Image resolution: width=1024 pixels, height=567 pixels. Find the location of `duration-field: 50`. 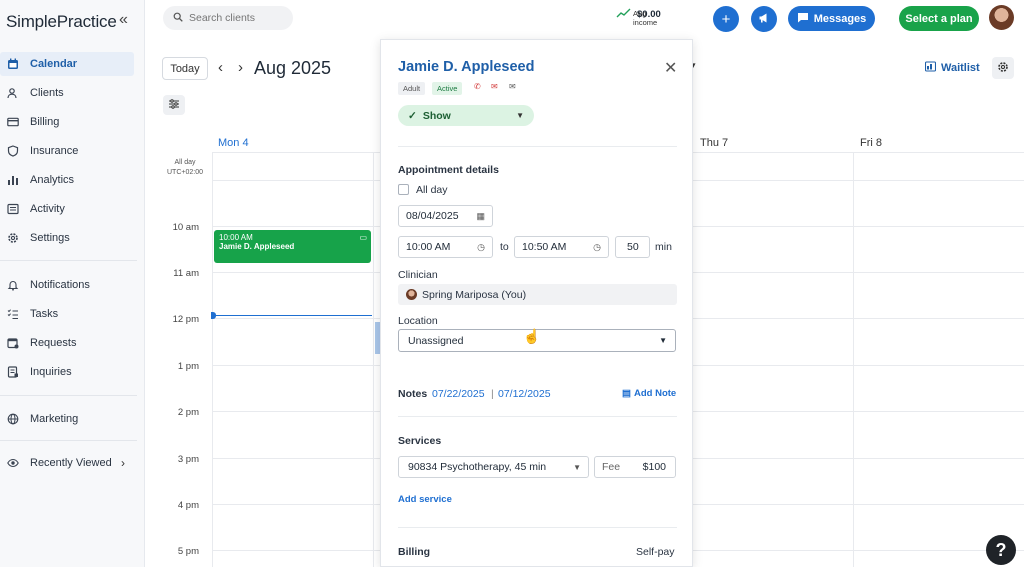

duration-field: 50 is located at coordinates (632, 247).